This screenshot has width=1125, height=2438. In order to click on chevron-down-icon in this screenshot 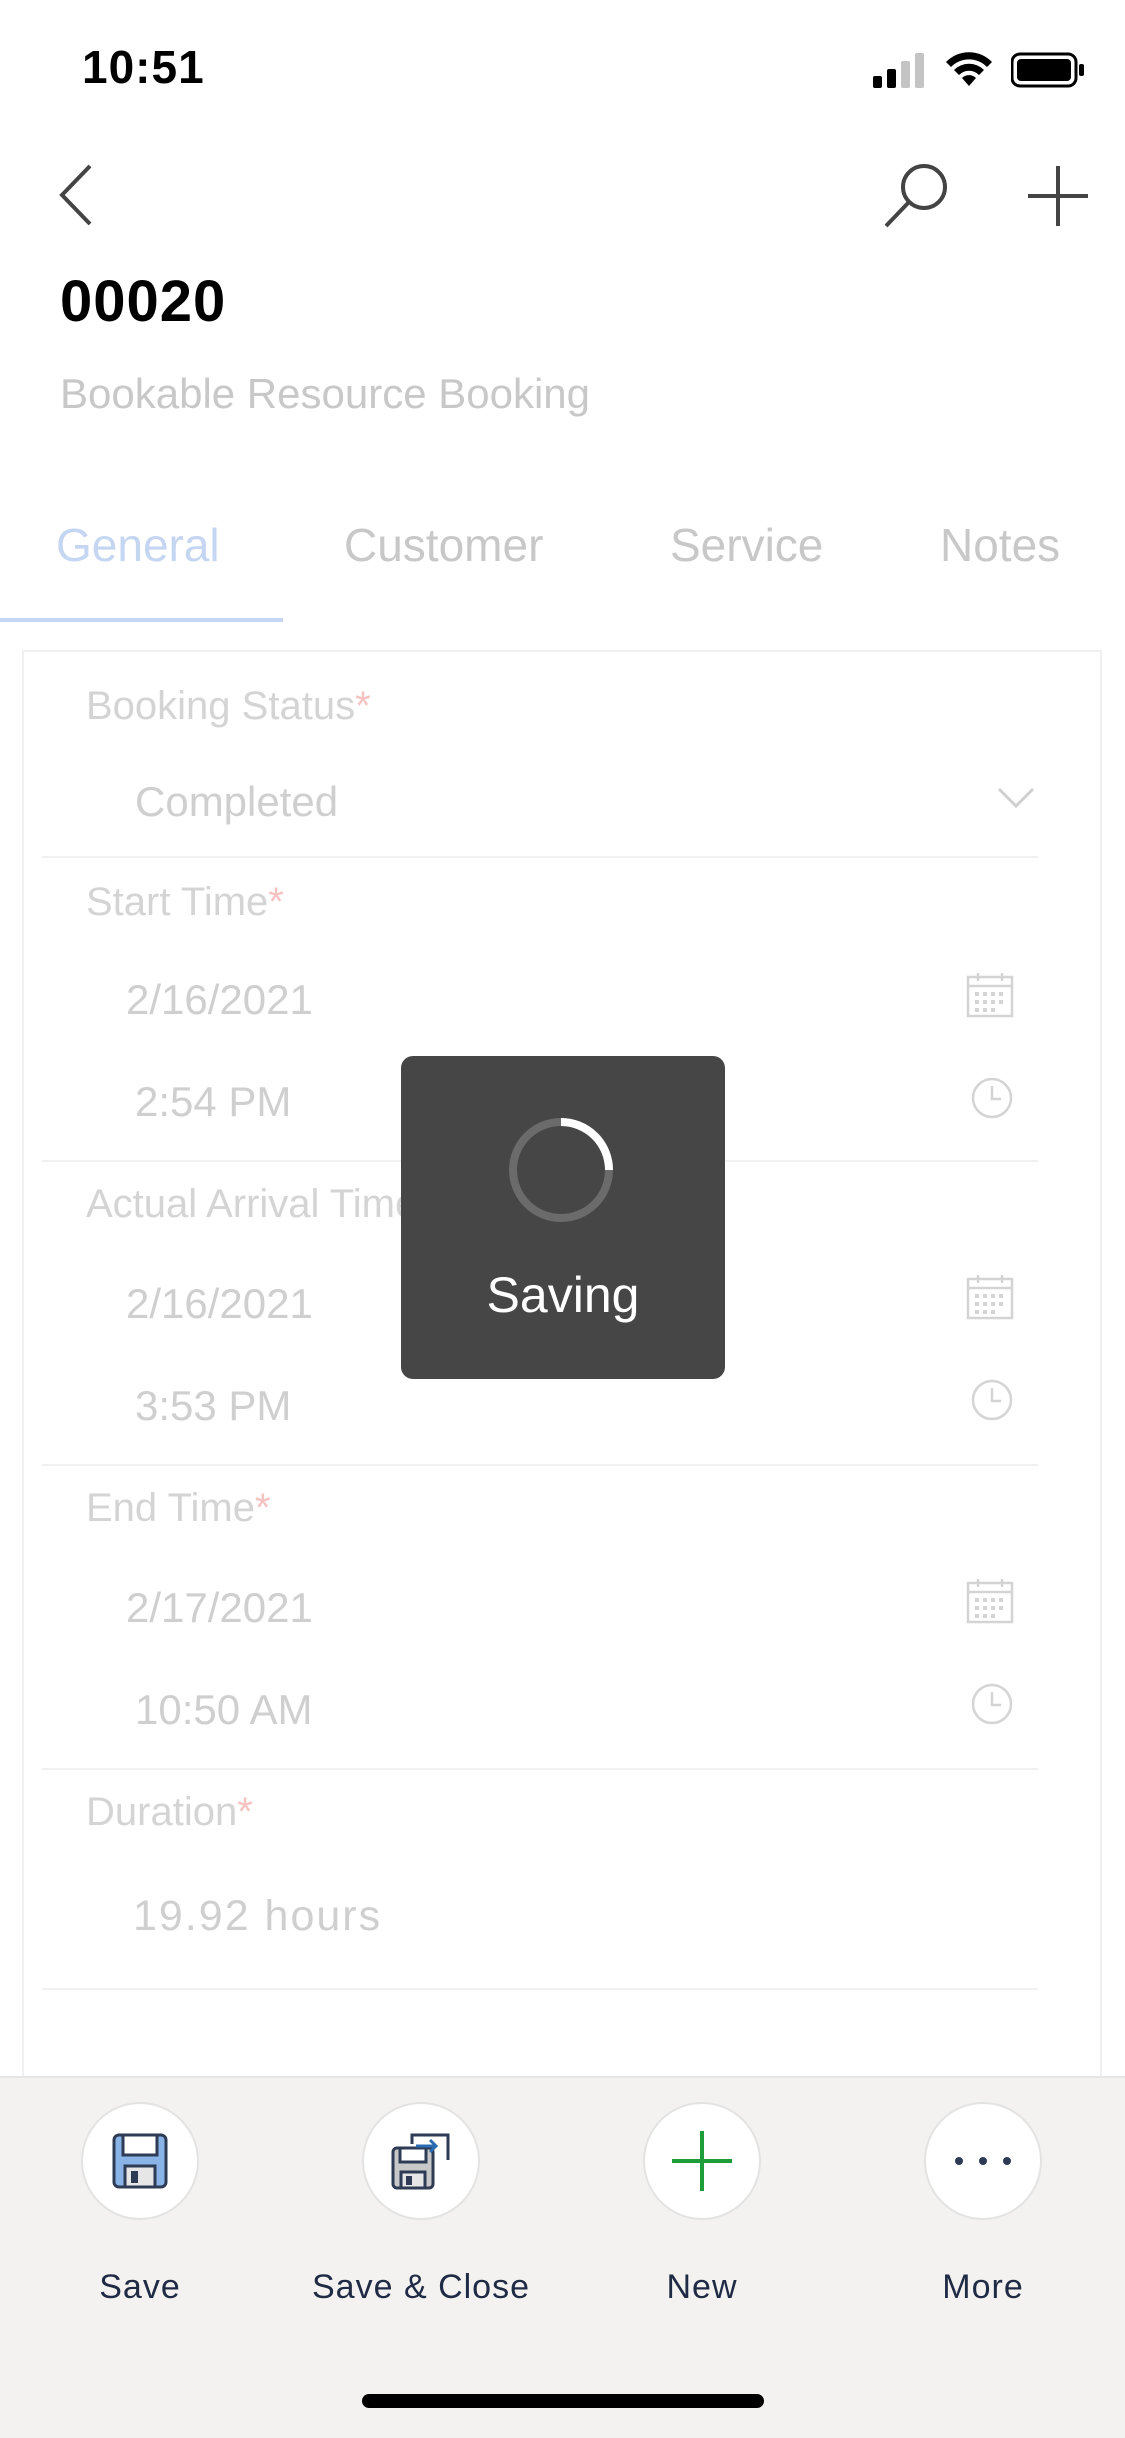, I will do `click(1016, 798)`.